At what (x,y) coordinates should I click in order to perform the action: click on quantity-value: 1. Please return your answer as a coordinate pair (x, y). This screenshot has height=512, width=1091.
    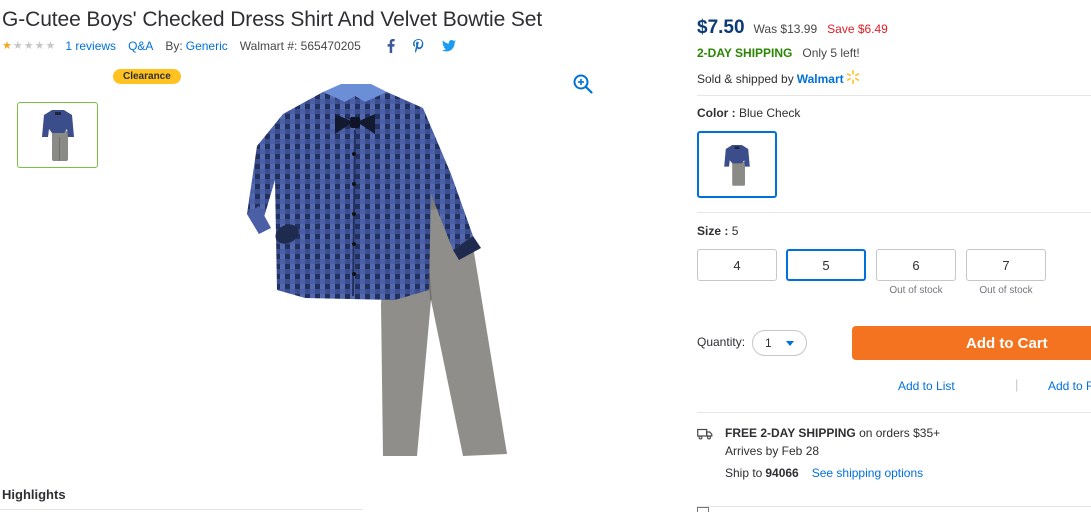
    Looking at the image, I should click on (768, 343).